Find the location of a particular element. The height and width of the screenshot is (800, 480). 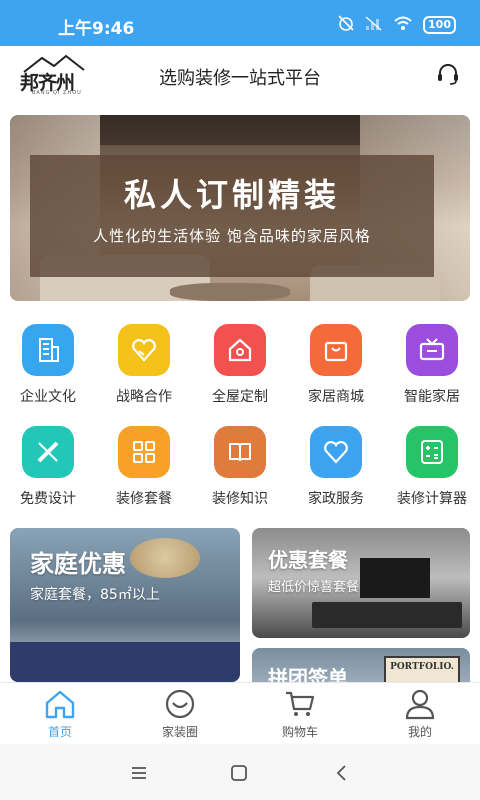

page-title: 选购装修一站式平台 is located at coordinates (240, 78).